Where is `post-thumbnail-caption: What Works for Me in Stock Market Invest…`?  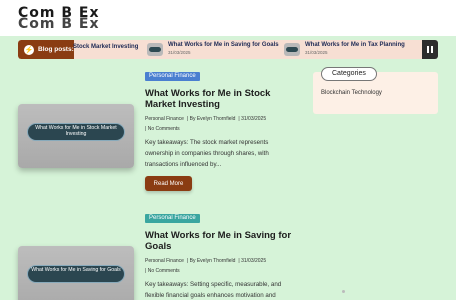
post-thumbnail-caption: What Works for Me in Stock Market Invest… is located at coordinates (76, 132).